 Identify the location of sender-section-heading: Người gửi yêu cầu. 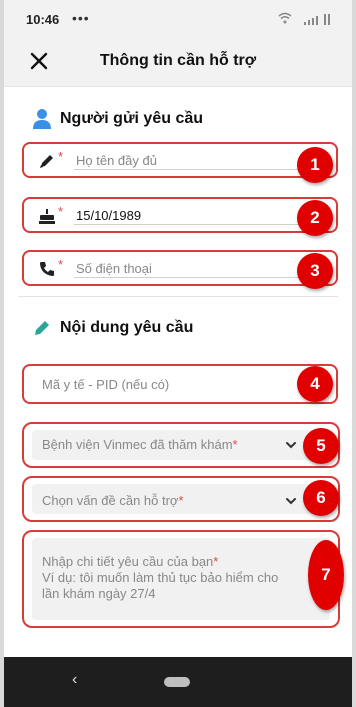
(117, 119).